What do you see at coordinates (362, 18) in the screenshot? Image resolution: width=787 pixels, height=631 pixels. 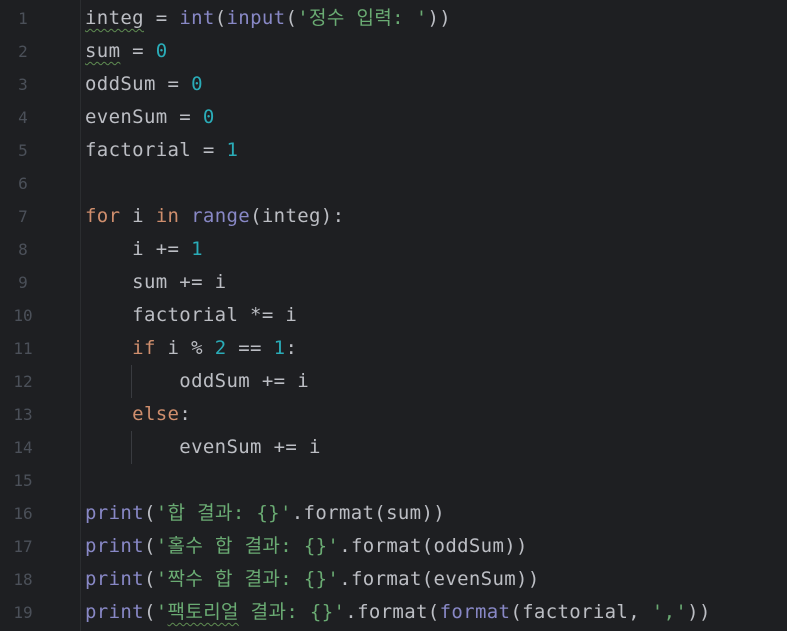 I see `code-token: '정수 입력: '` at bounding box center [362, 18].